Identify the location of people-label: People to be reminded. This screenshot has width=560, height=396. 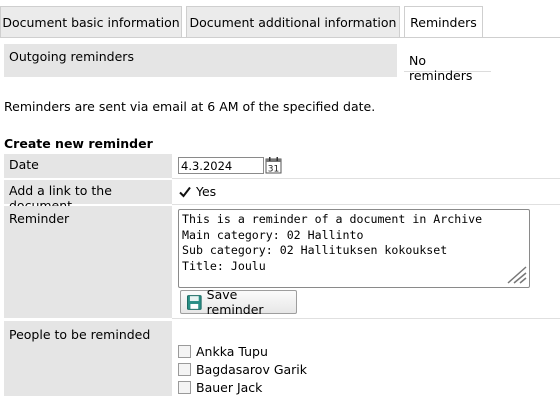
(88, 358).